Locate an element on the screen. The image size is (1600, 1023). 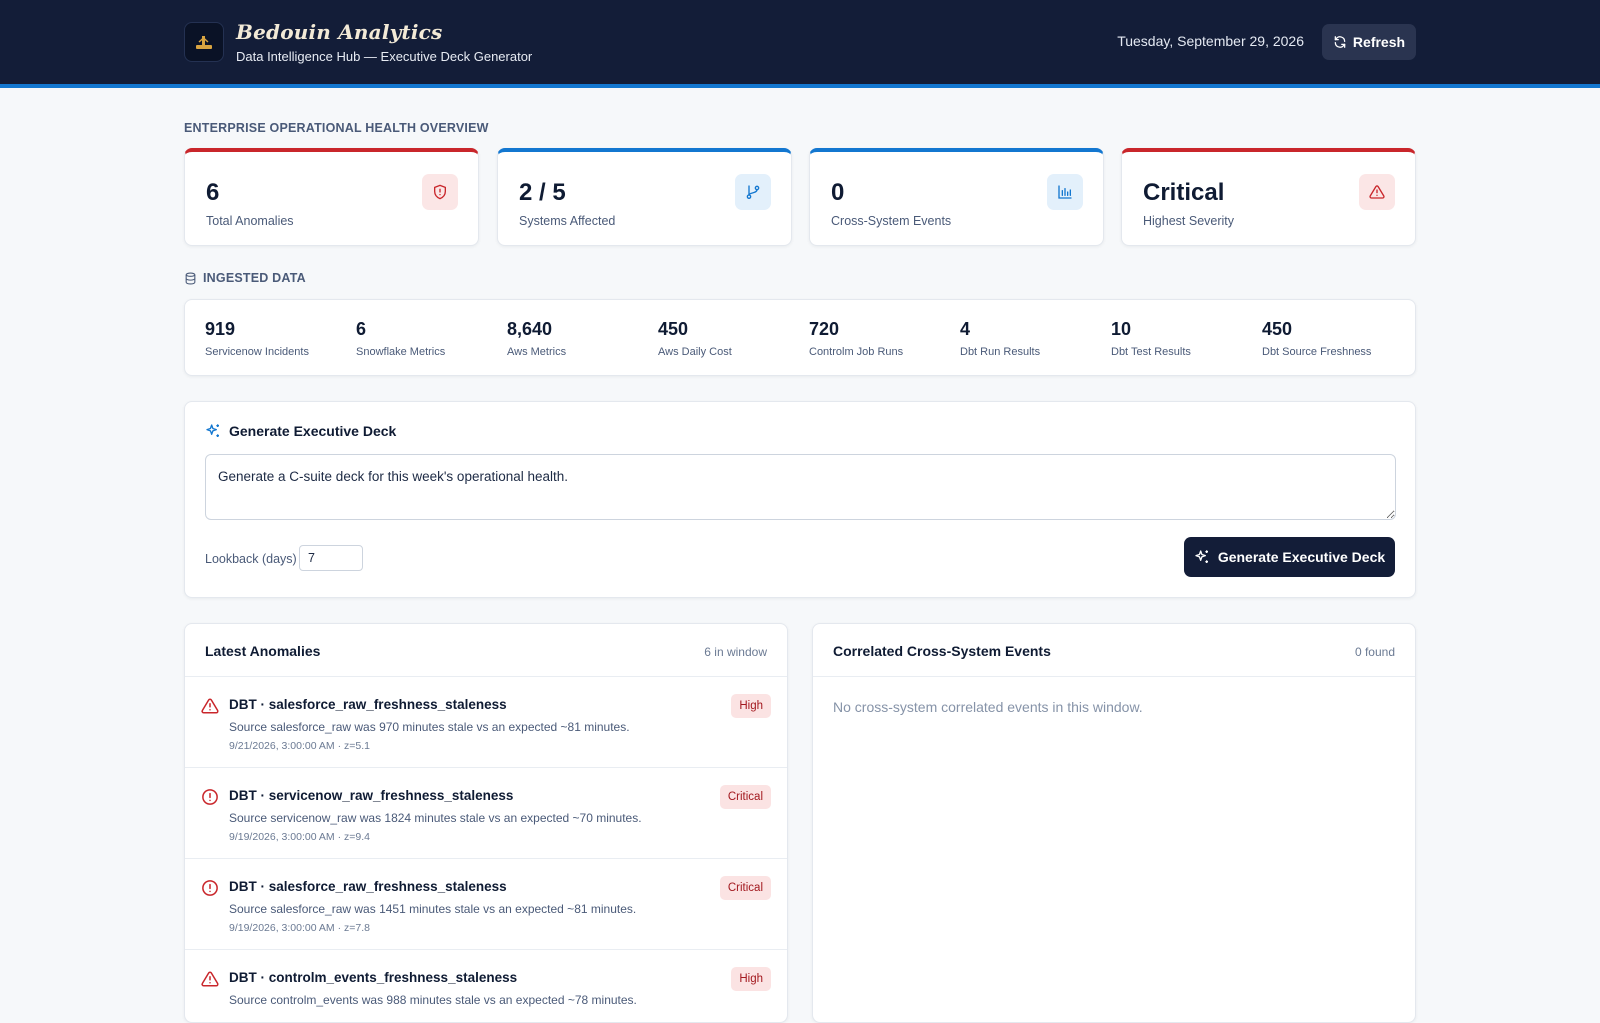
ingest-label: Aws Daily Cost is located at coordinates (695, 352).